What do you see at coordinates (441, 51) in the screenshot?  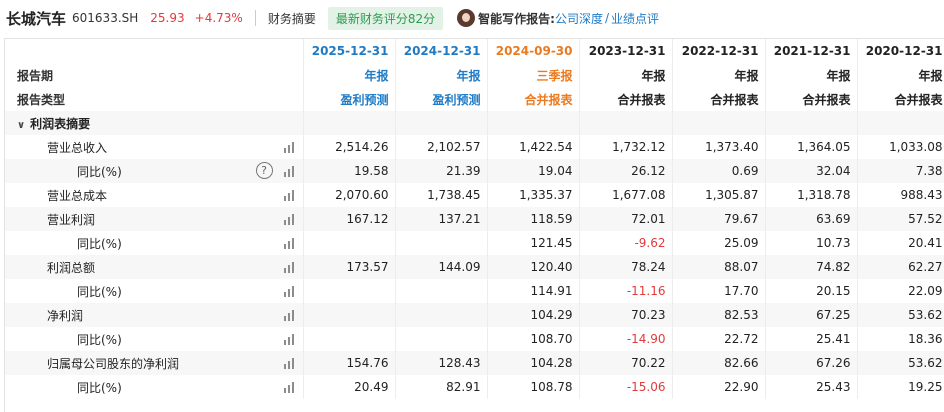 I see `column-date: 2024-12-31` at bounding box center [441, 51].